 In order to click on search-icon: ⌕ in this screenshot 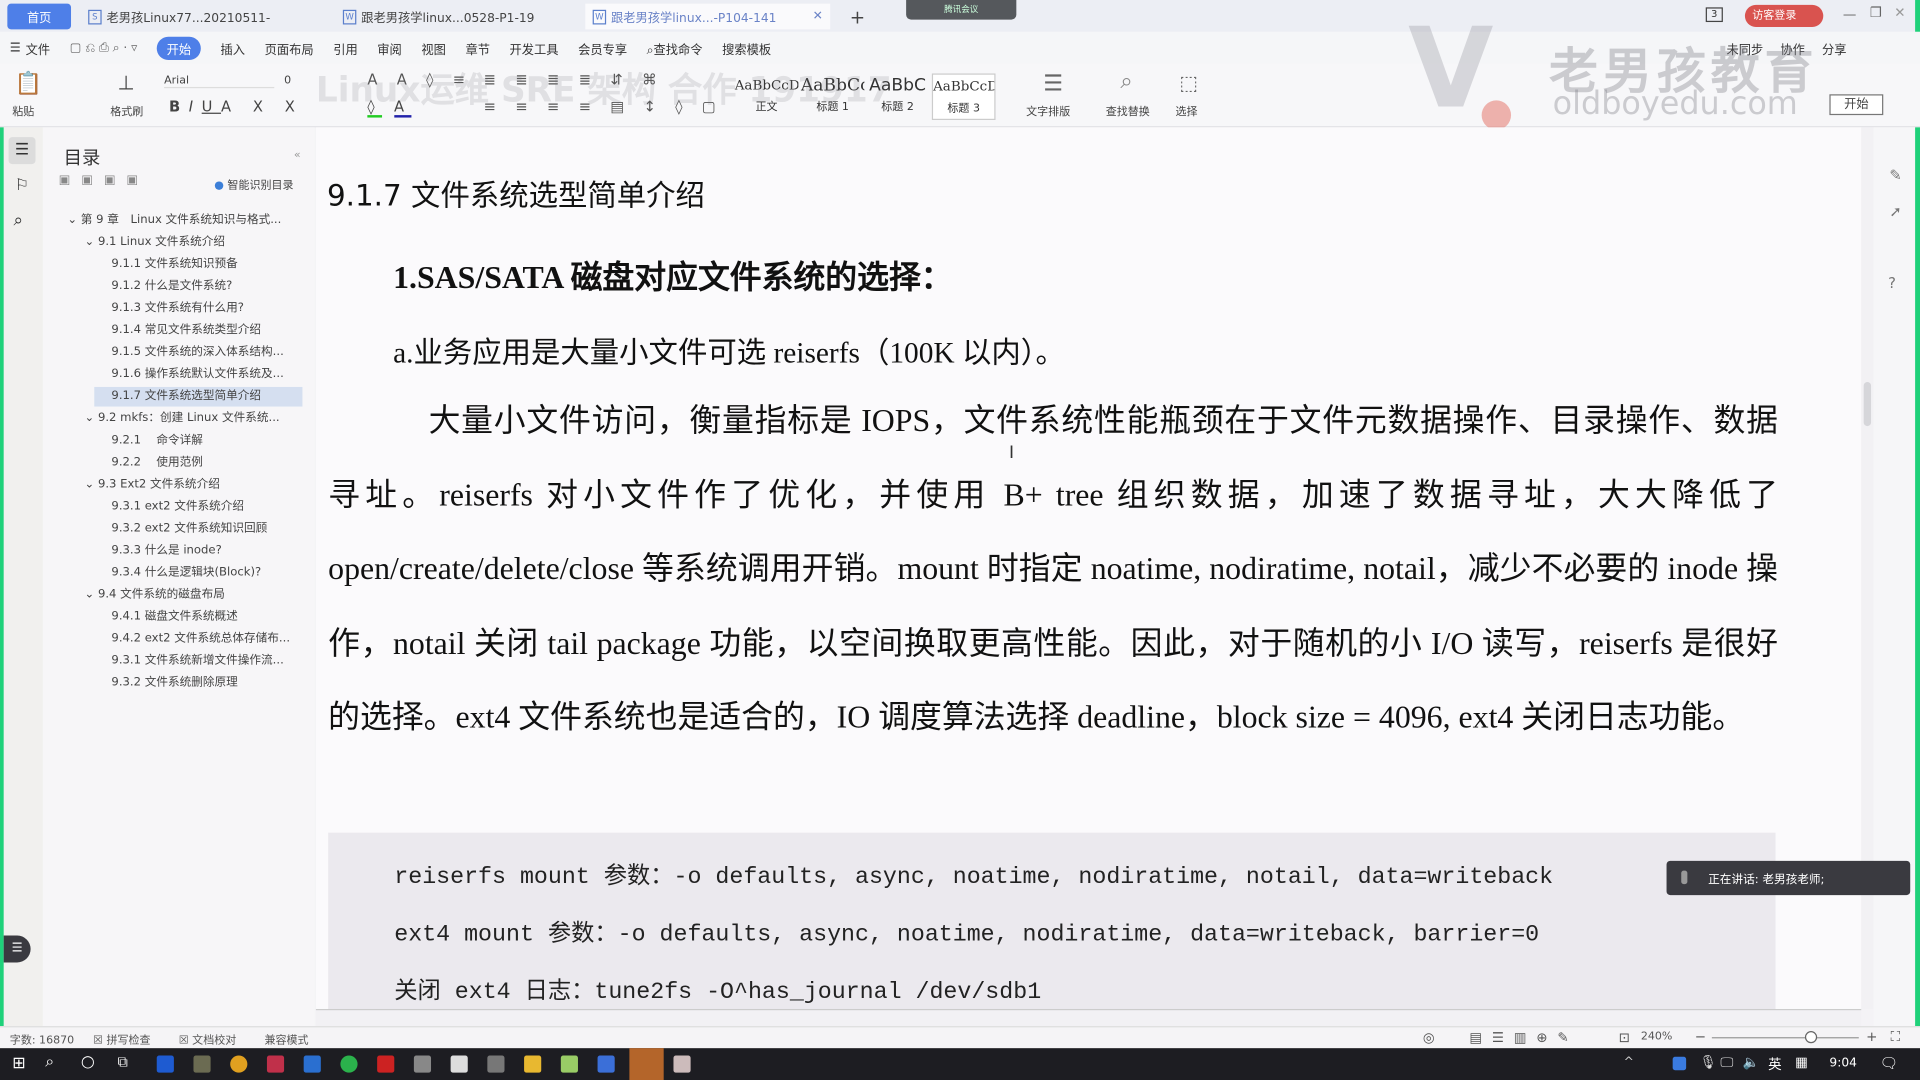, I will do `click(49, 1062)`.